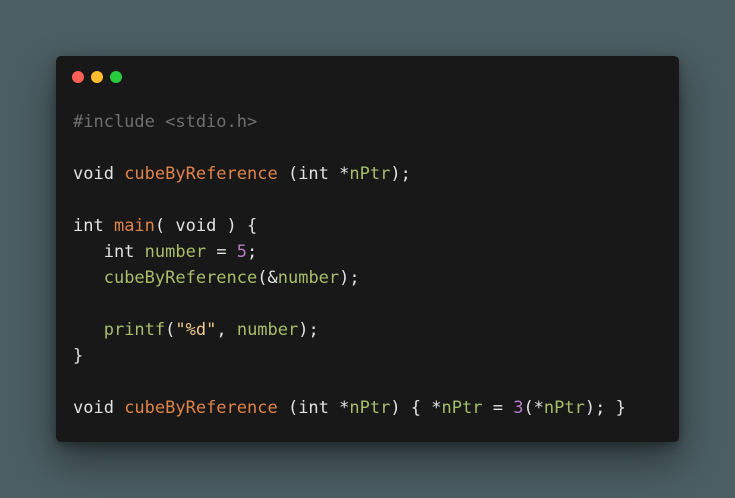 This screenshot has width=735, height=498. Describe the element at coordinates (242, 252) in the screenshot. I see `code-token-number: 5` at that location.